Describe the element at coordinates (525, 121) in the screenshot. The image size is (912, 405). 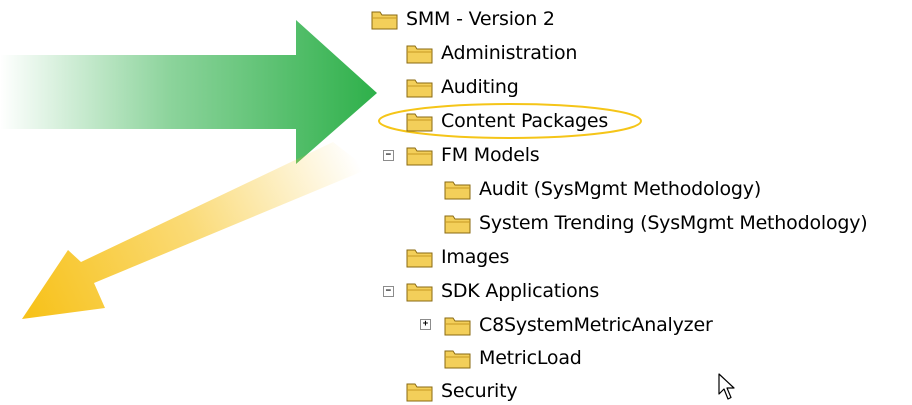
I see `tree-item-label: Content Packages` at that location.